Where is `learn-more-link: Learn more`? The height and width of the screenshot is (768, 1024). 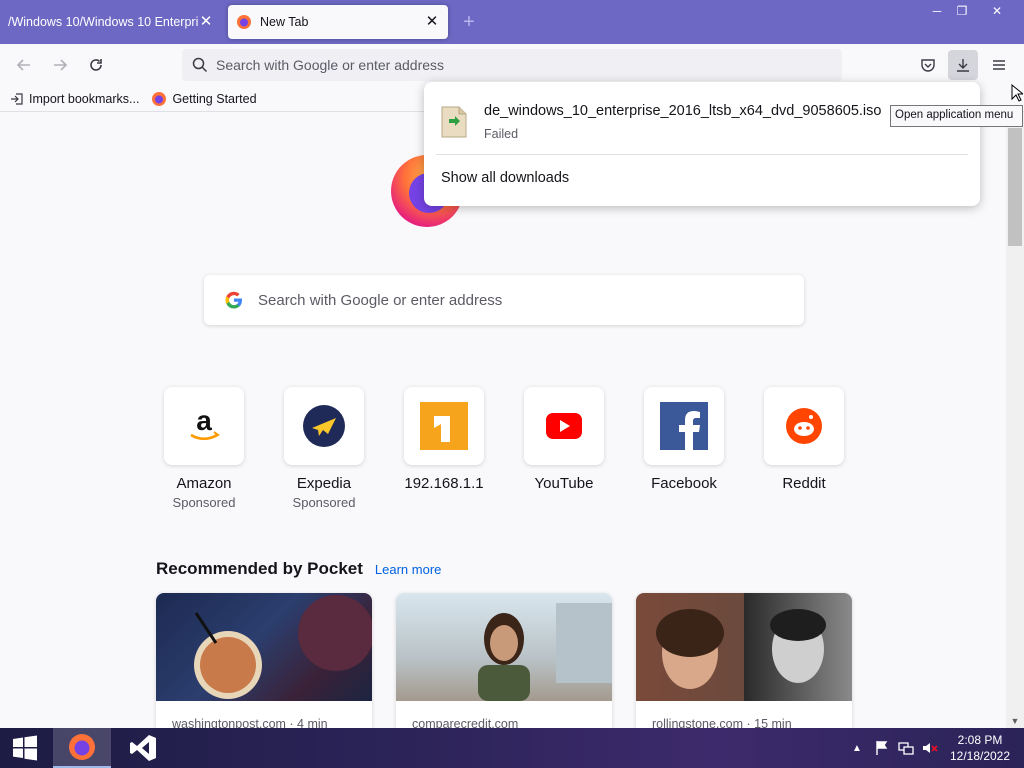
learn-more-link: Learn more is located at coordinates (408, 569).